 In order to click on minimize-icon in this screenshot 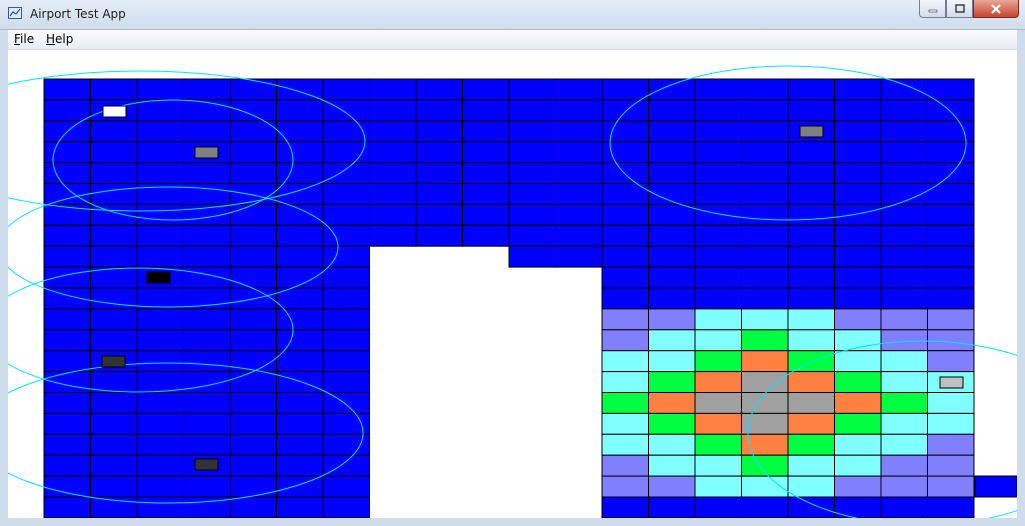, I will do `click(932, 10)`.